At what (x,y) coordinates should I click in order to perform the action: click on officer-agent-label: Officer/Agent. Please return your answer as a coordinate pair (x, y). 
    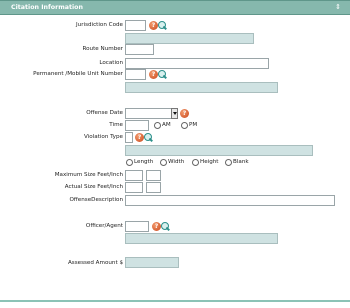
    Looking at the image, I should click on (104, 226).